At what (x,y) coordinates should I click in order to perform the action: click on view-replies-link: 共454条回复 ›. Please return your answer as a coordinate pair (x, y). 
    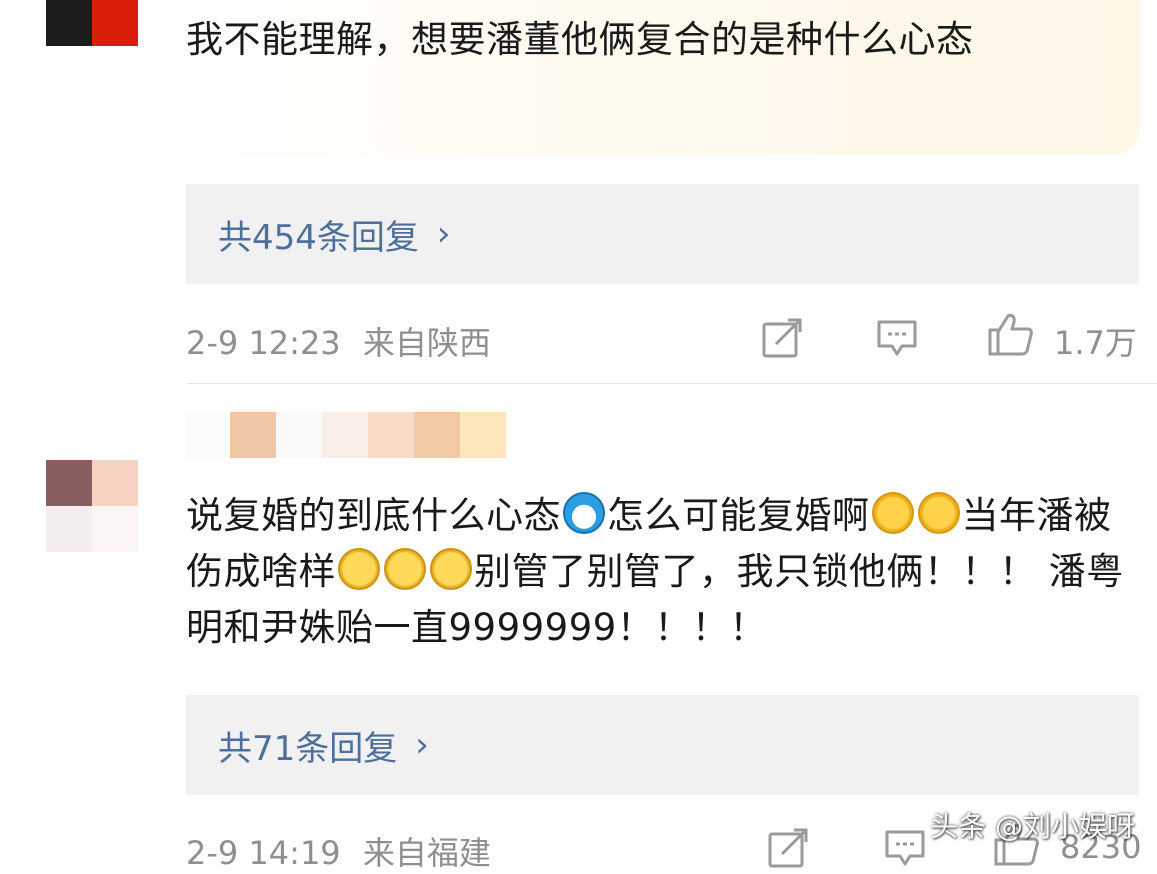
    Looking at the image, I should click on (662, 234).